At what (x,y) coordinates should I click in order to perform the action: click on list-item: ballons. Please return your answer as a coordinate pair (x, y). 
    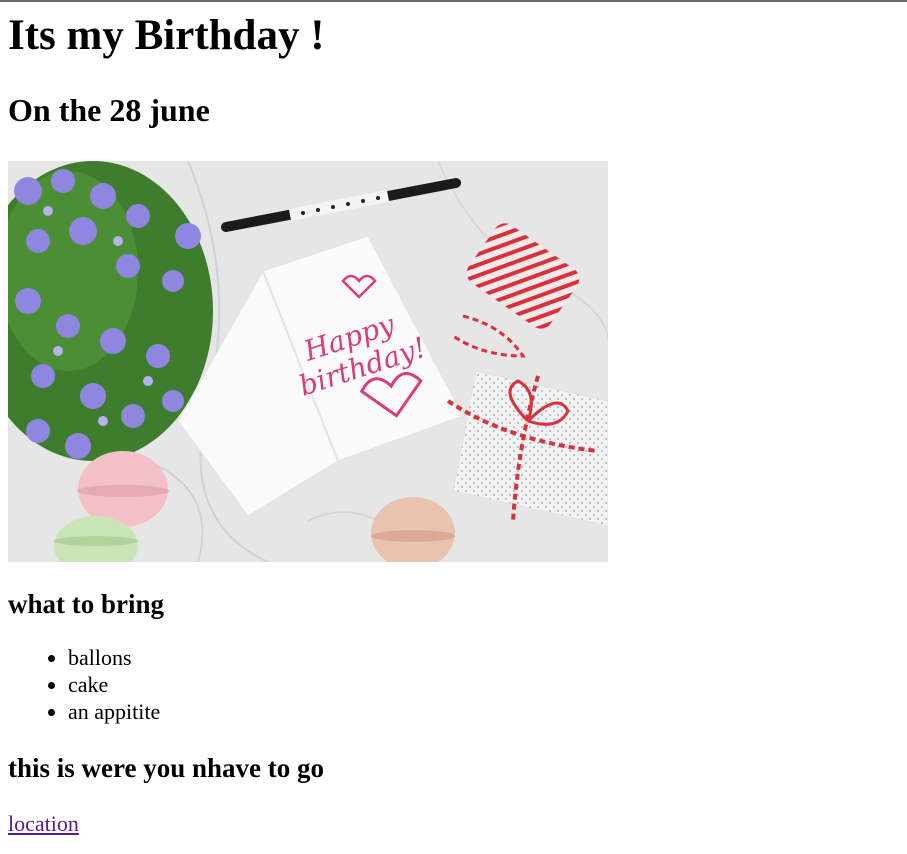
    Looking at the image, I should click on (483, 657).